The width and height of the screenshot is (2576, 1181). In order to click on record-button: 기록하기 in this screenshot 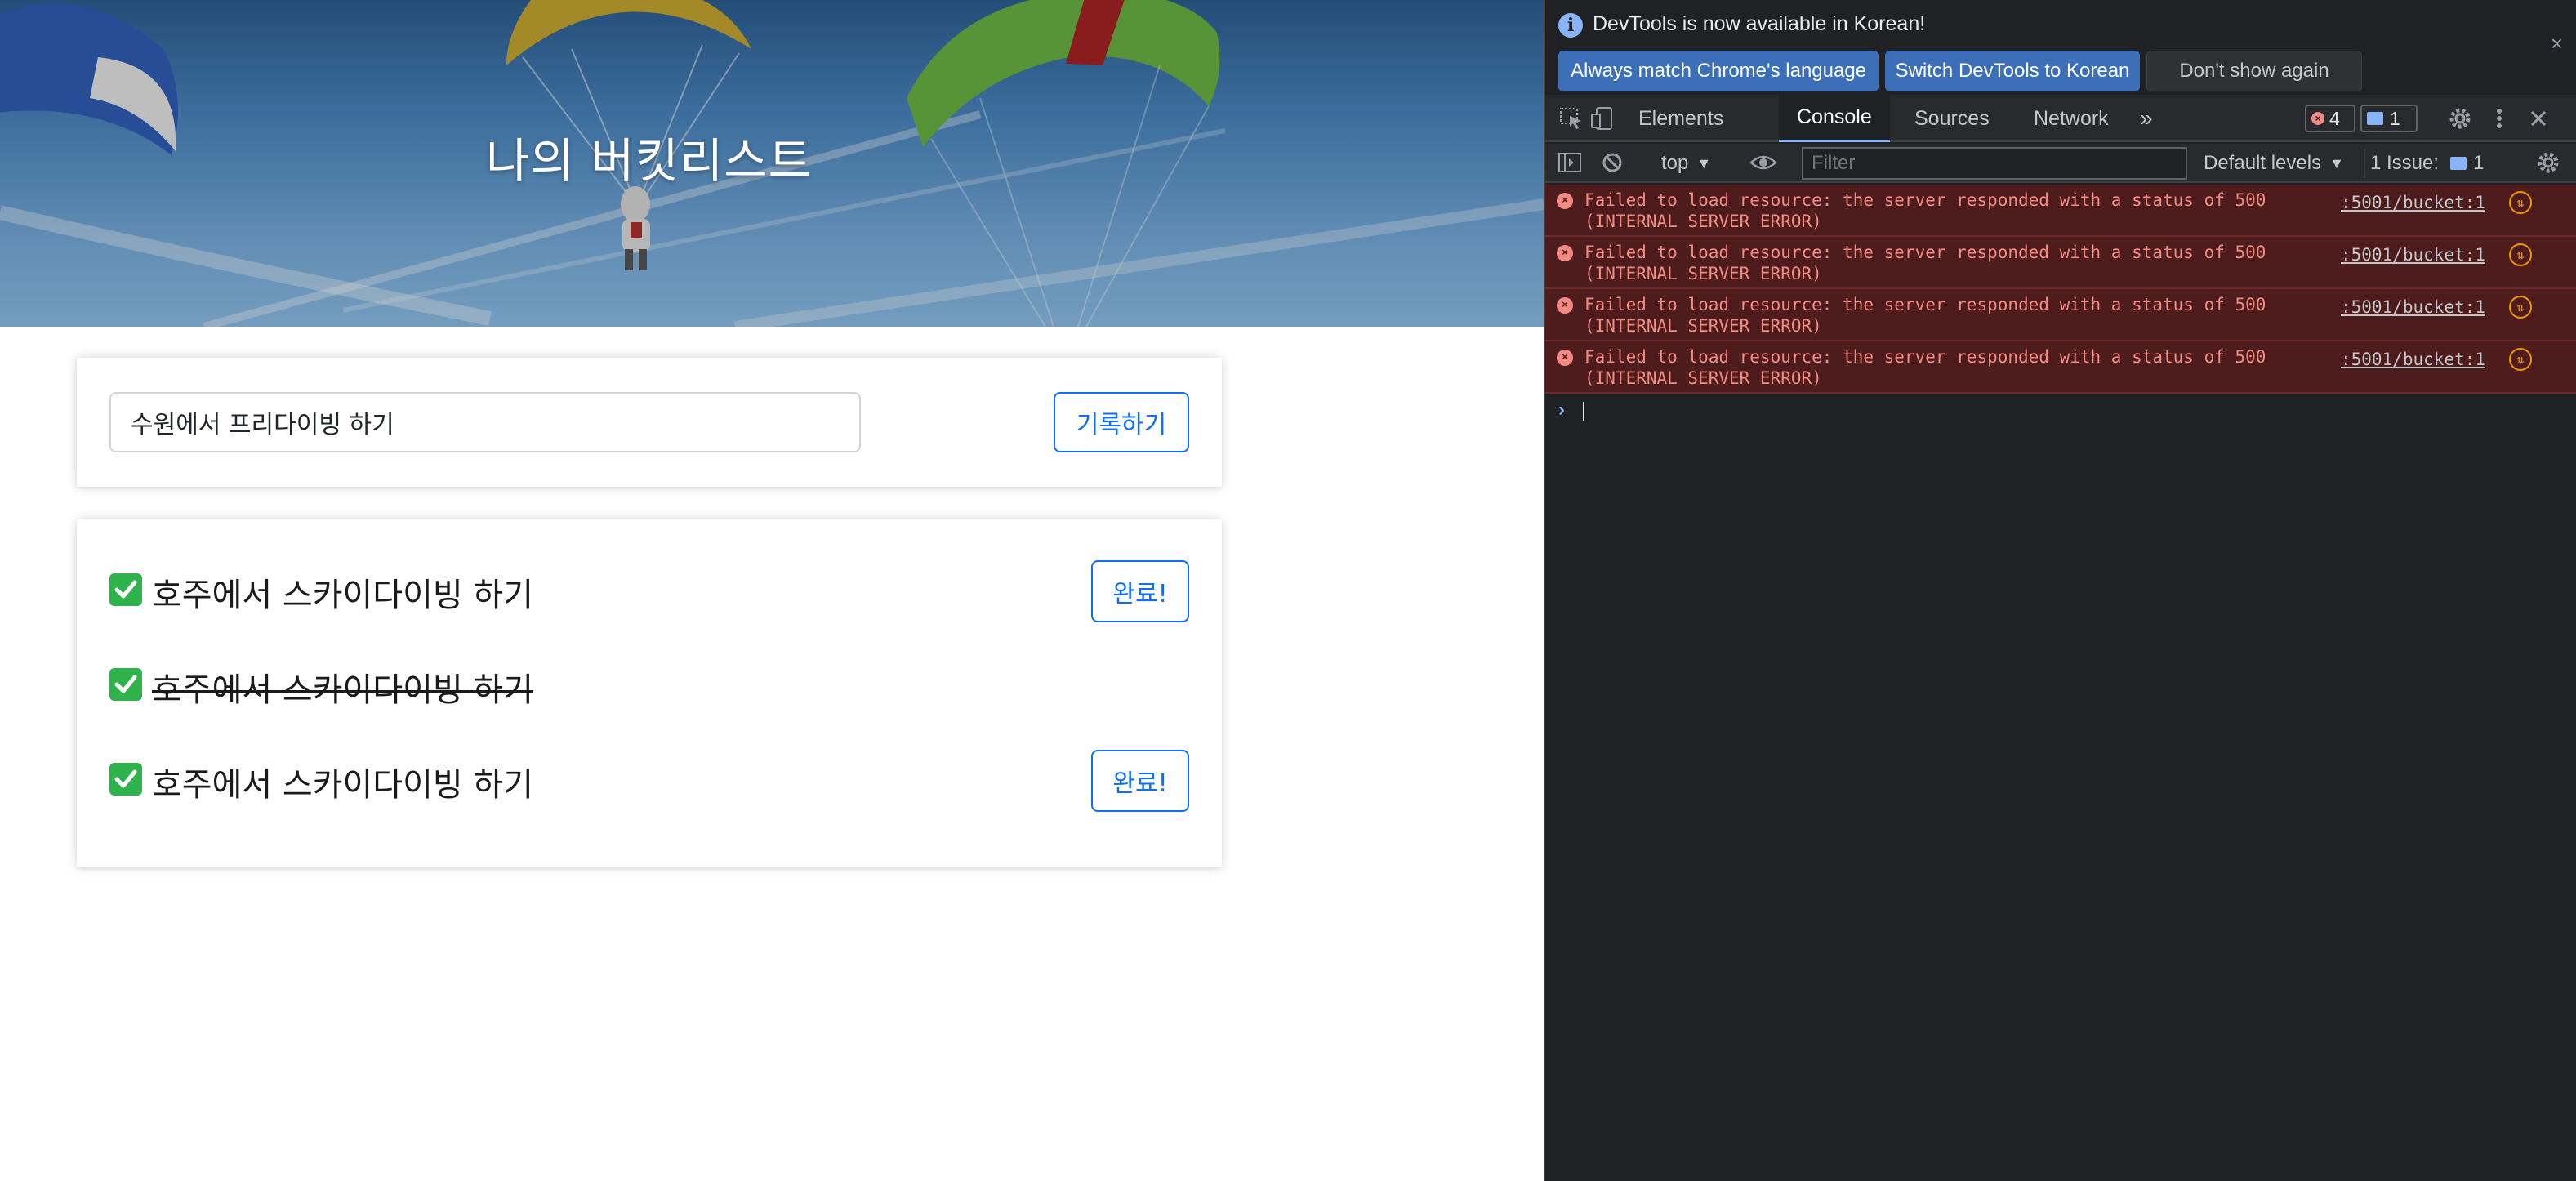, I will do `click(1121, 422)`.